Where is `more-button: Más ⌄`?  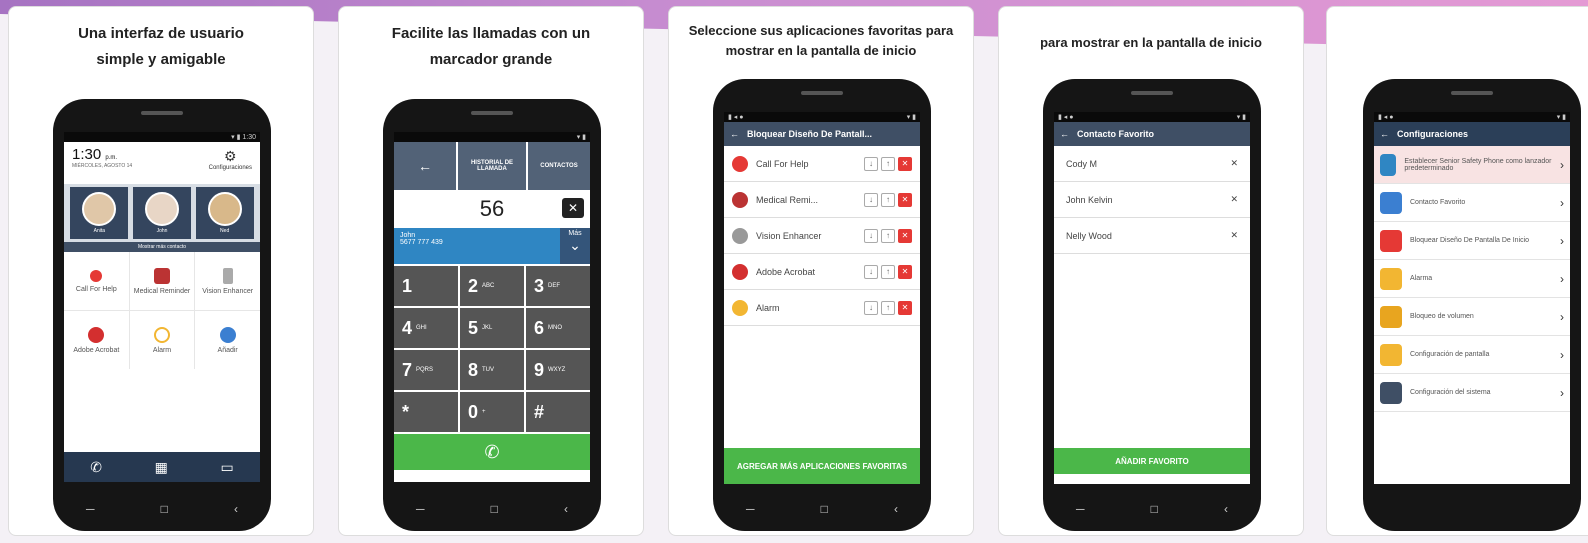 more-button: Más ⌄ is located at coordinates (575, 246).